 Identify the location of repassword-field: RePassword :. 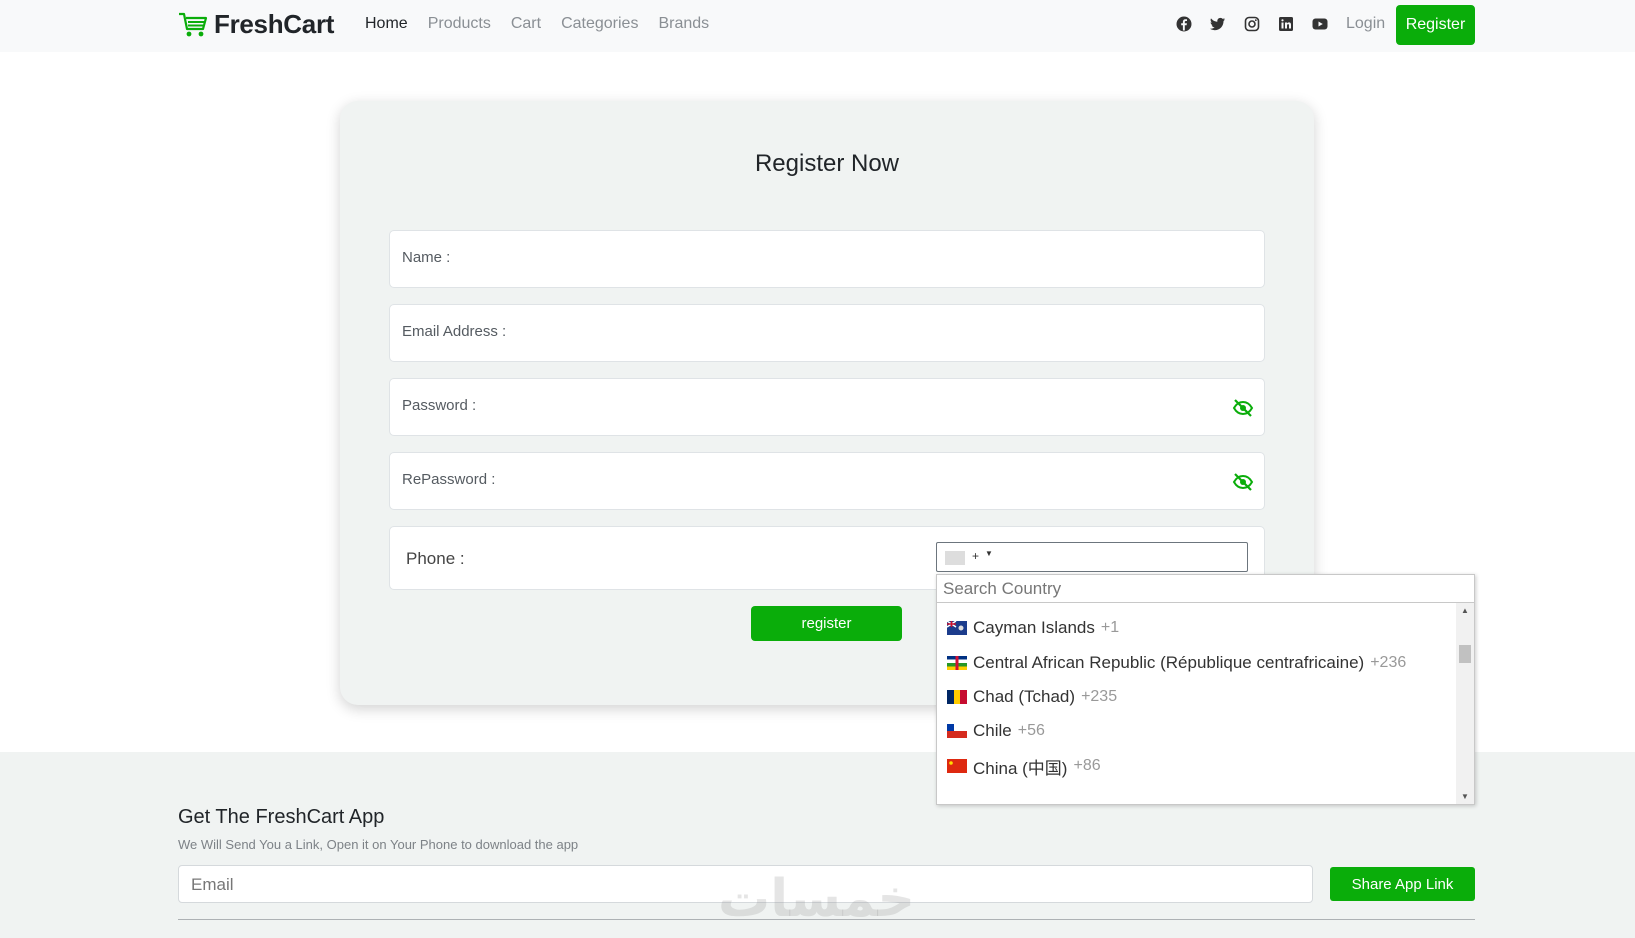
(827, 481).